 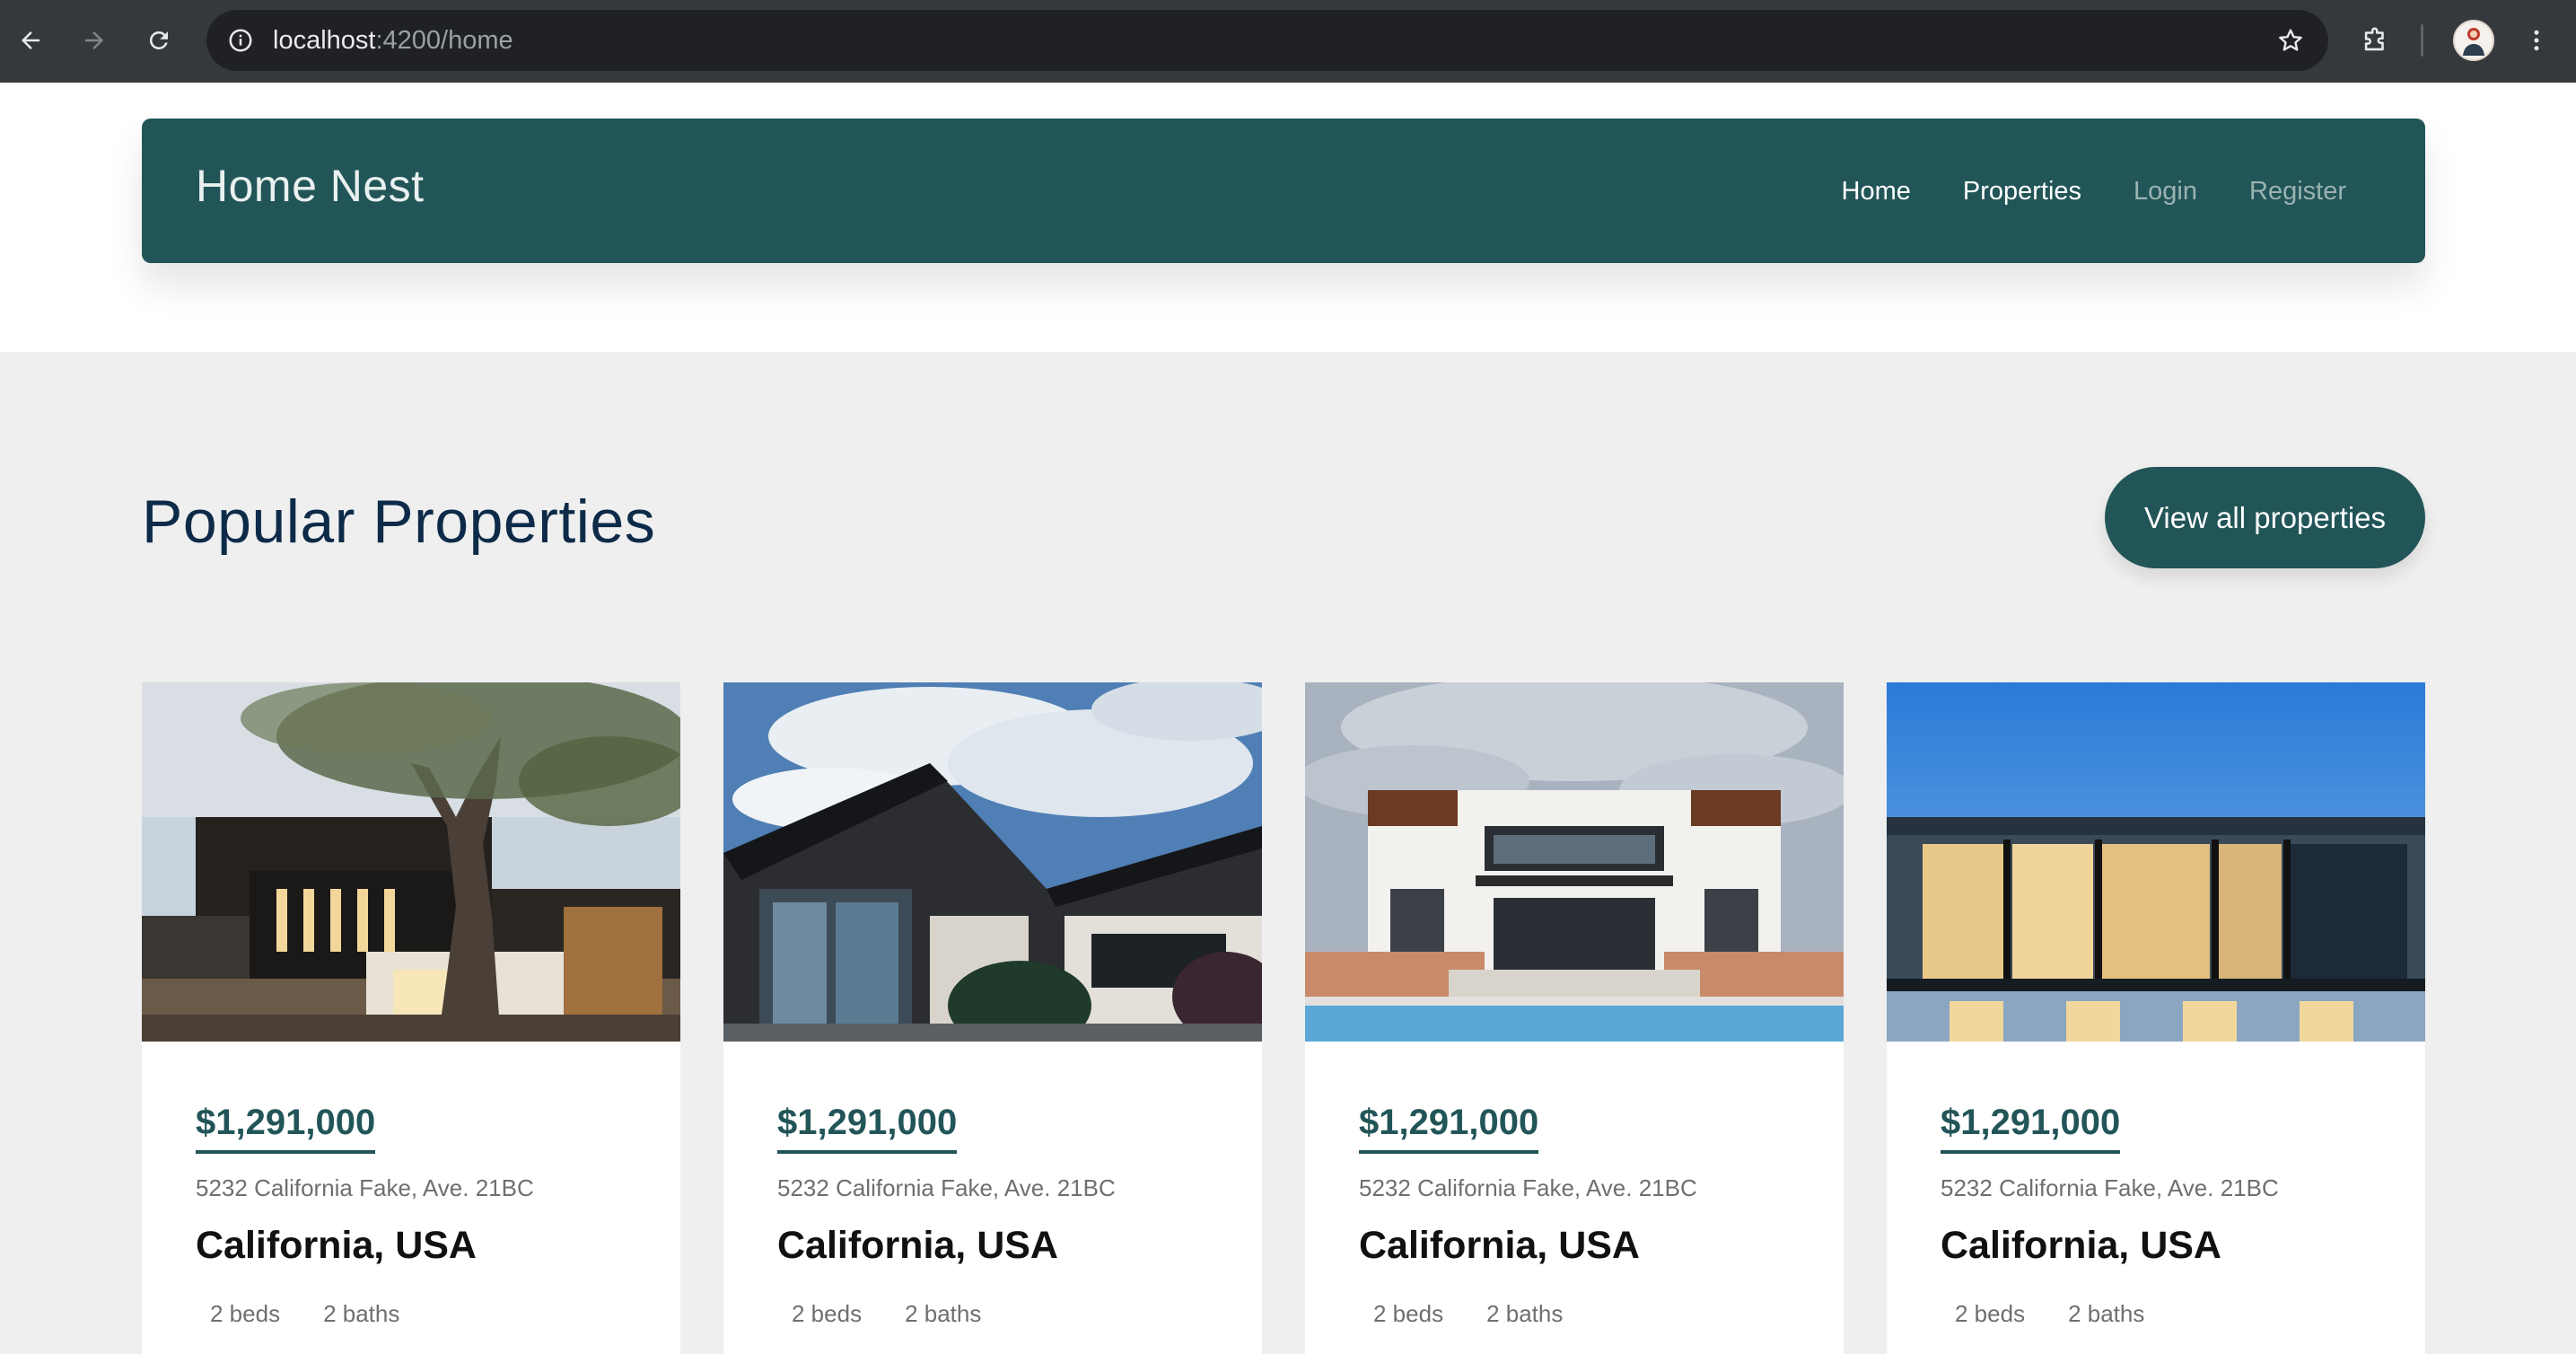 I want to click on site-info-icon, so click(x=240, y=40).